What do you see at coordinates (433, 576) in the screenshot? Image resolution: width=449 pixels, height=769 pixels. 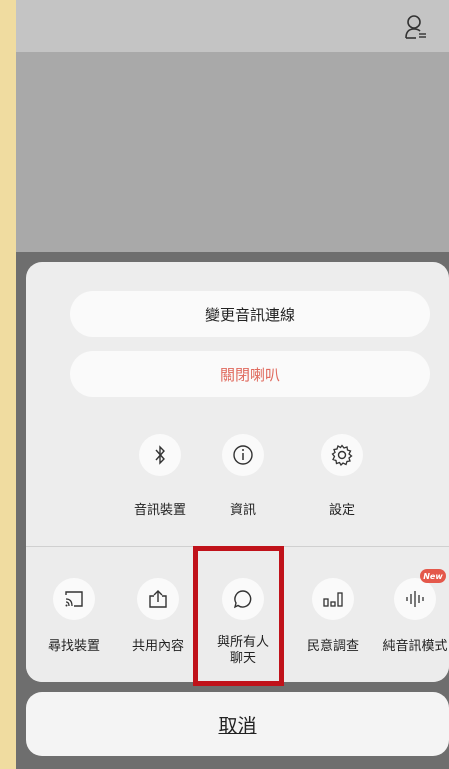 I see `new-badge: New` at bounding box center [433, 576].